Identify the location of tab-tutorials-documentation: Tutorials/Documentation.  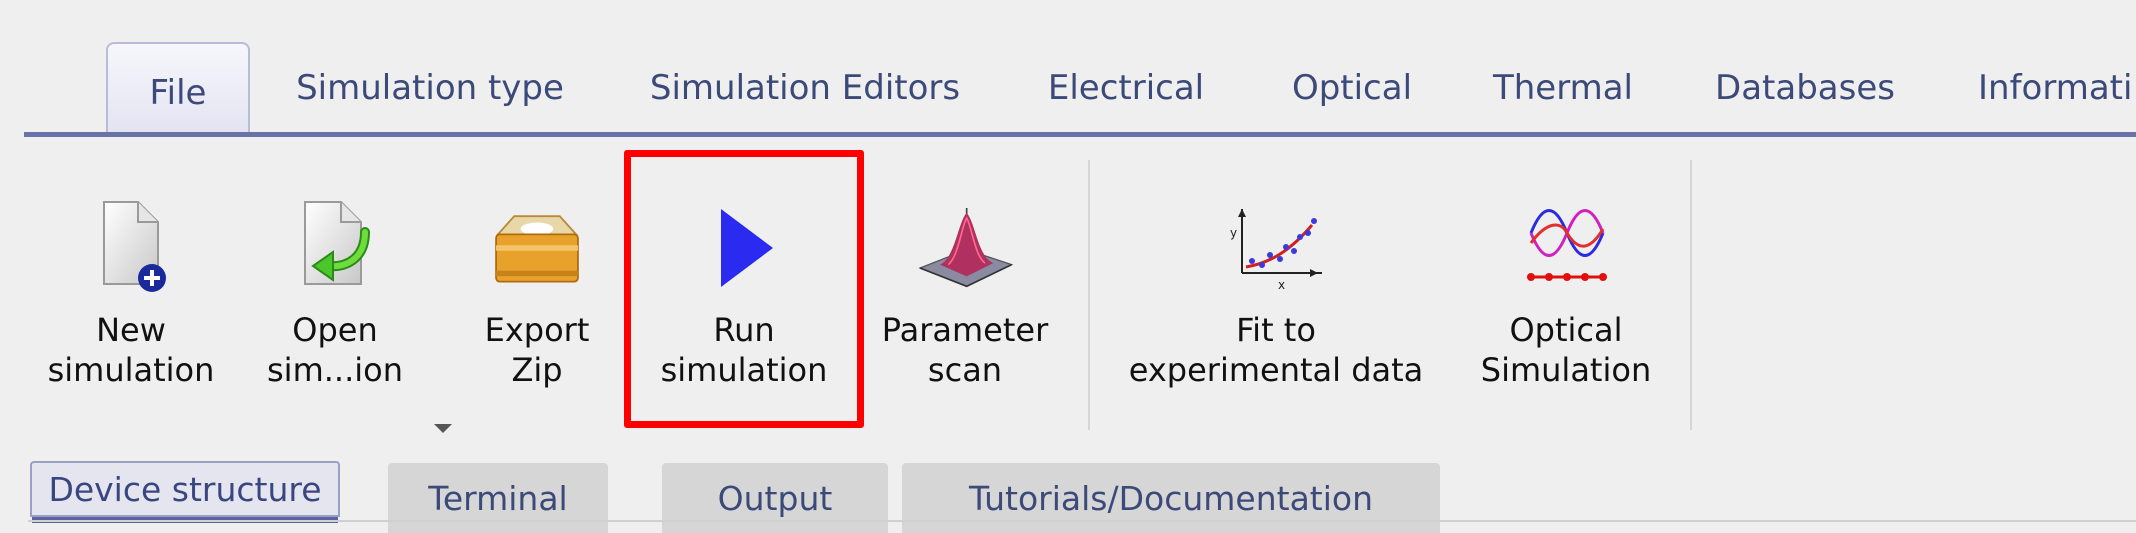
(1171, 498).